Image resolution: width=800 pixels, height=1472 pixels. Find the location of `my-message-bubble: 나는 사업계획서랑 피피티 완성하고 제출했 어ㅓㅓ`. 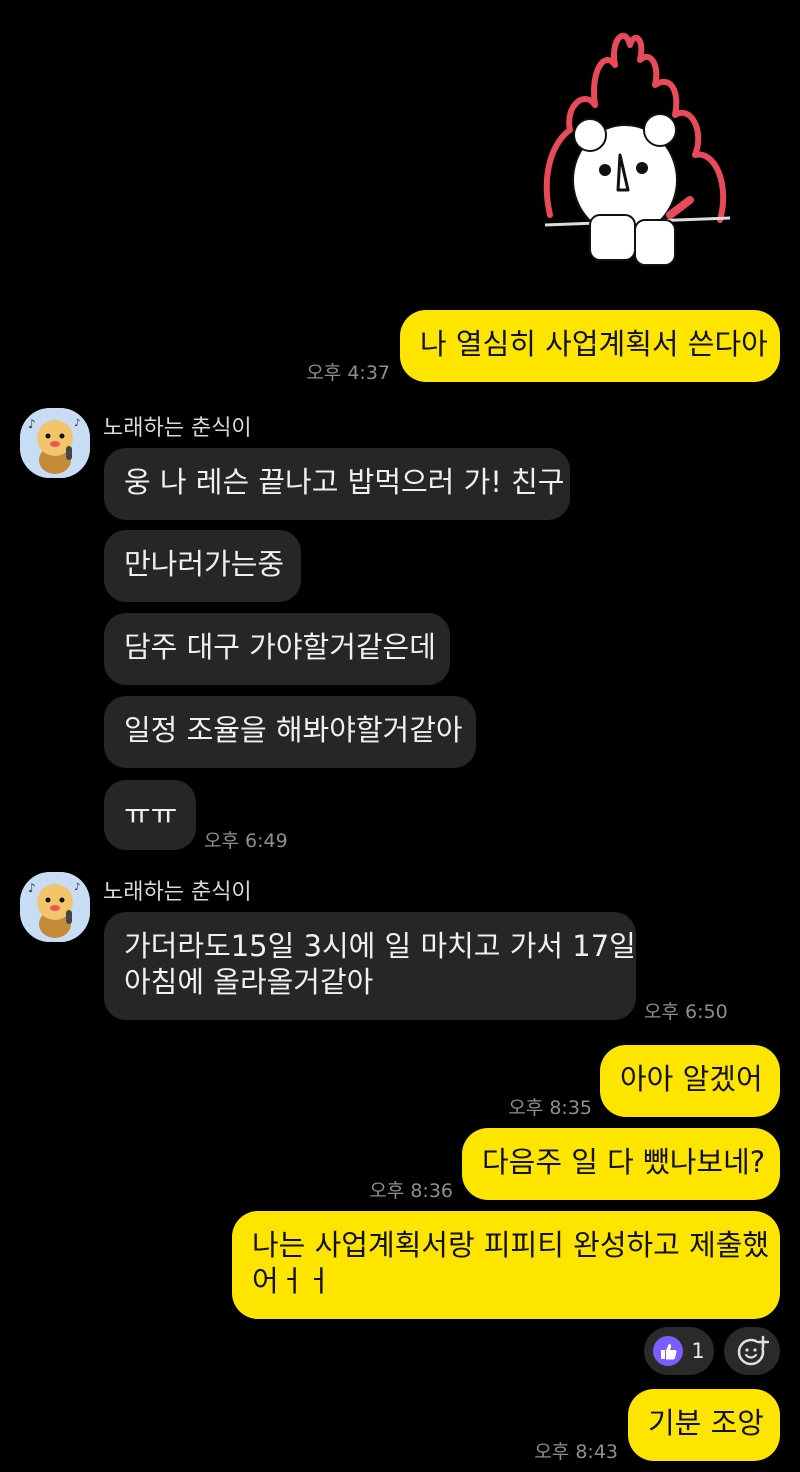

my-message-bubble: 나는 사업계획서랑 피피티 완성하고 제출했 어ㅓㅓ is located at coordinates (506, 1265).